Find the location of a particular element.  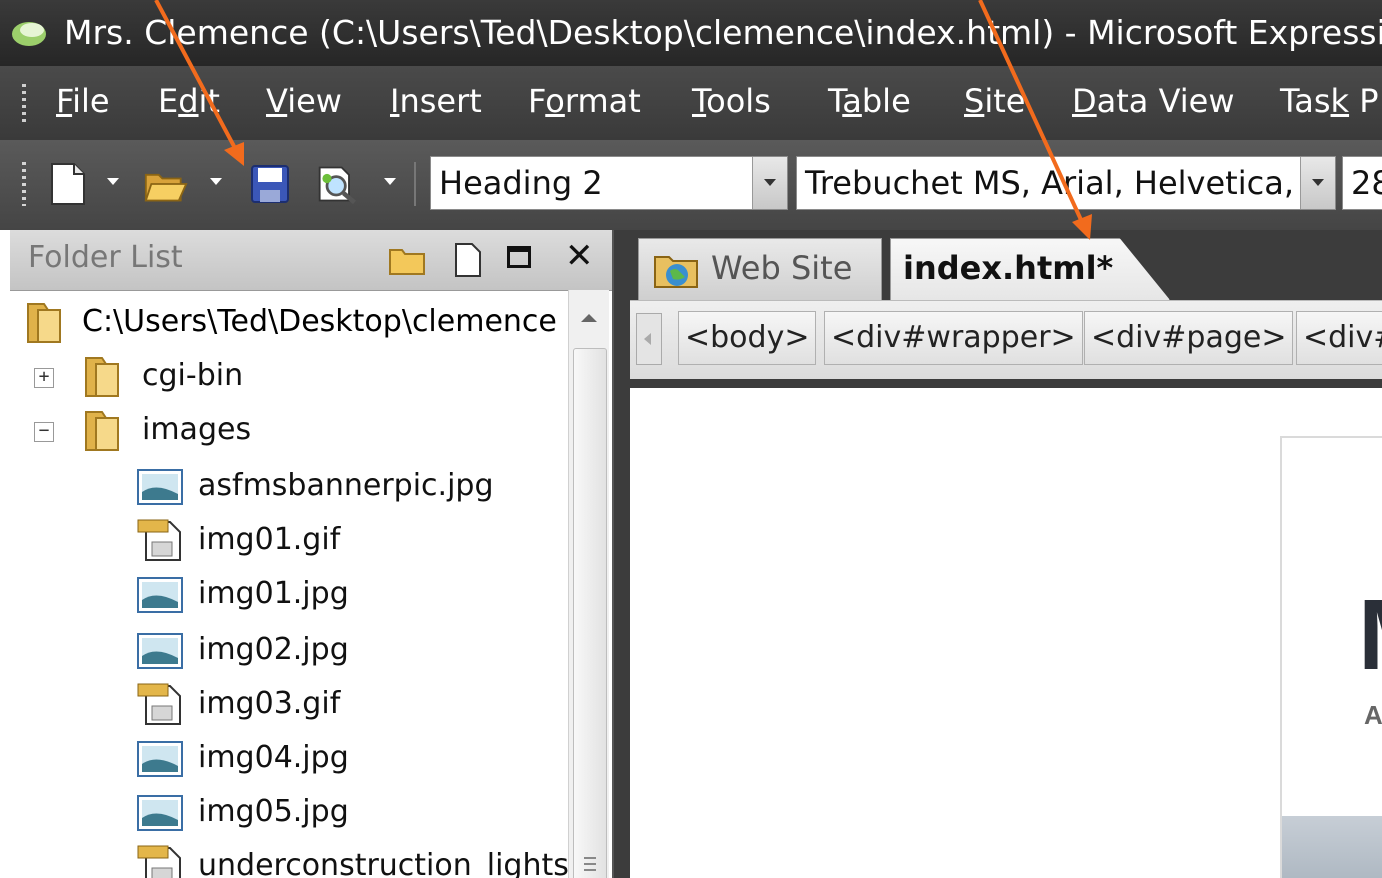

style-combo-dropdown is located at coordinates (769, 183).